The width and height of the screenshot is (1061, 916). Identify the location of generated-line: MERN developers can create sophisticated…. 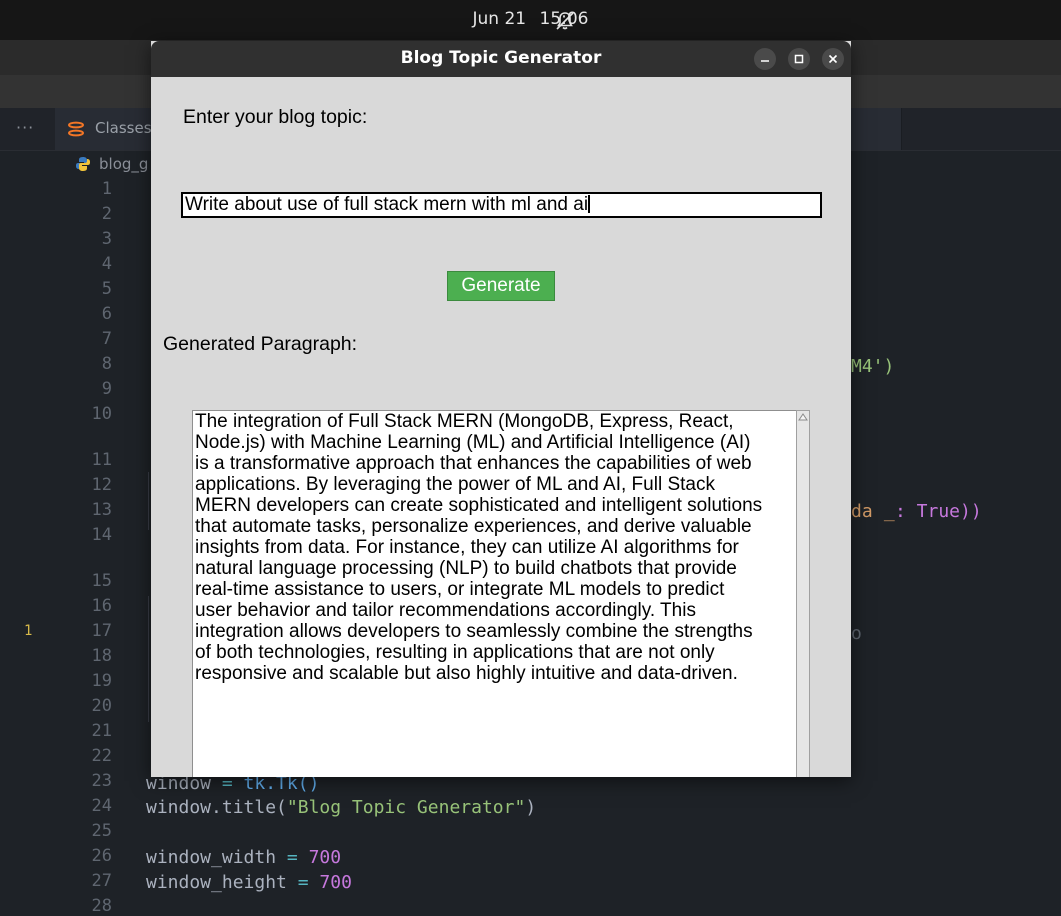
(479, 505).